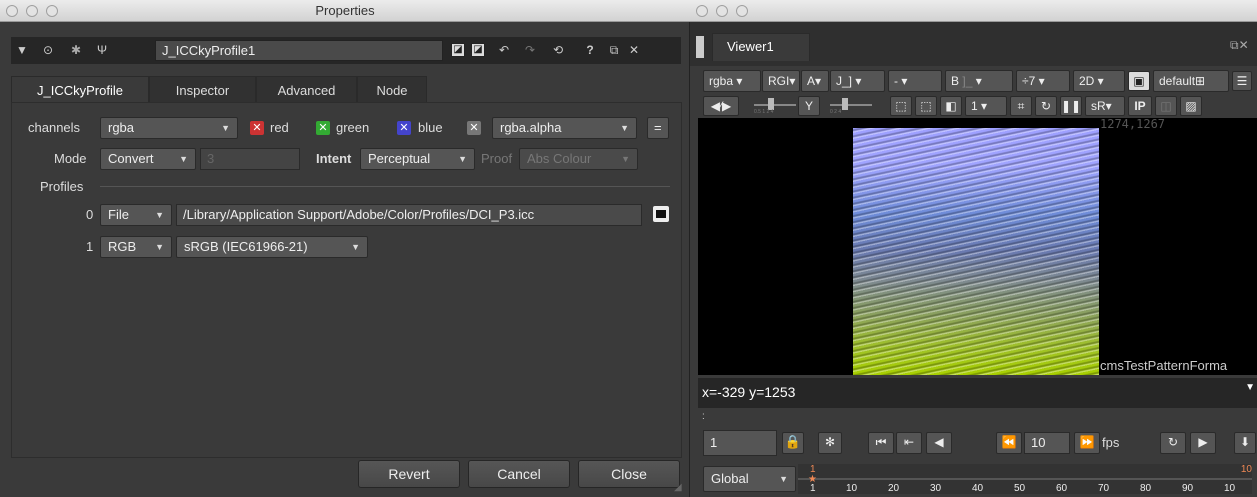 This screenshot has height=497, width=1257. What do you see at coordinates (306, 89) in the screenshot?
I see `tab-advanced: Advanced` at bounding box center [306, 89].